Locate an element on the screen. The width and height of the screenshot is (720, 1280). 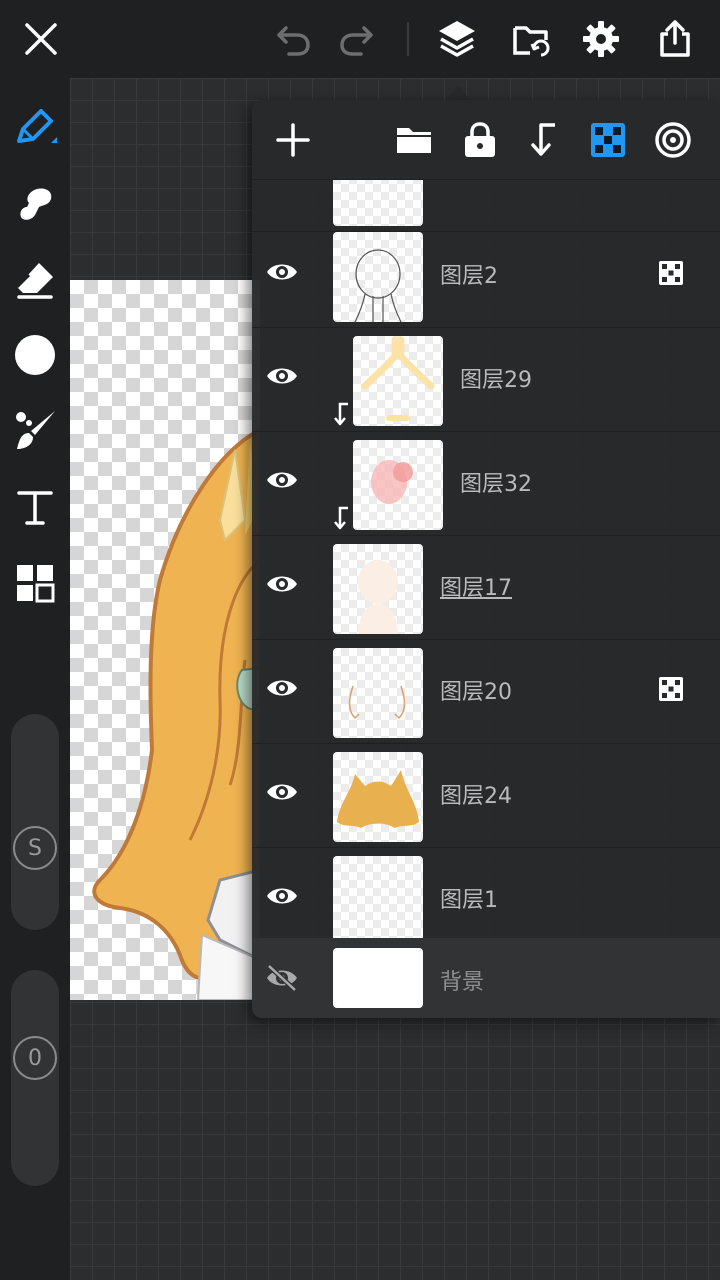
new-folder-button is located at coordinates (414, 140).